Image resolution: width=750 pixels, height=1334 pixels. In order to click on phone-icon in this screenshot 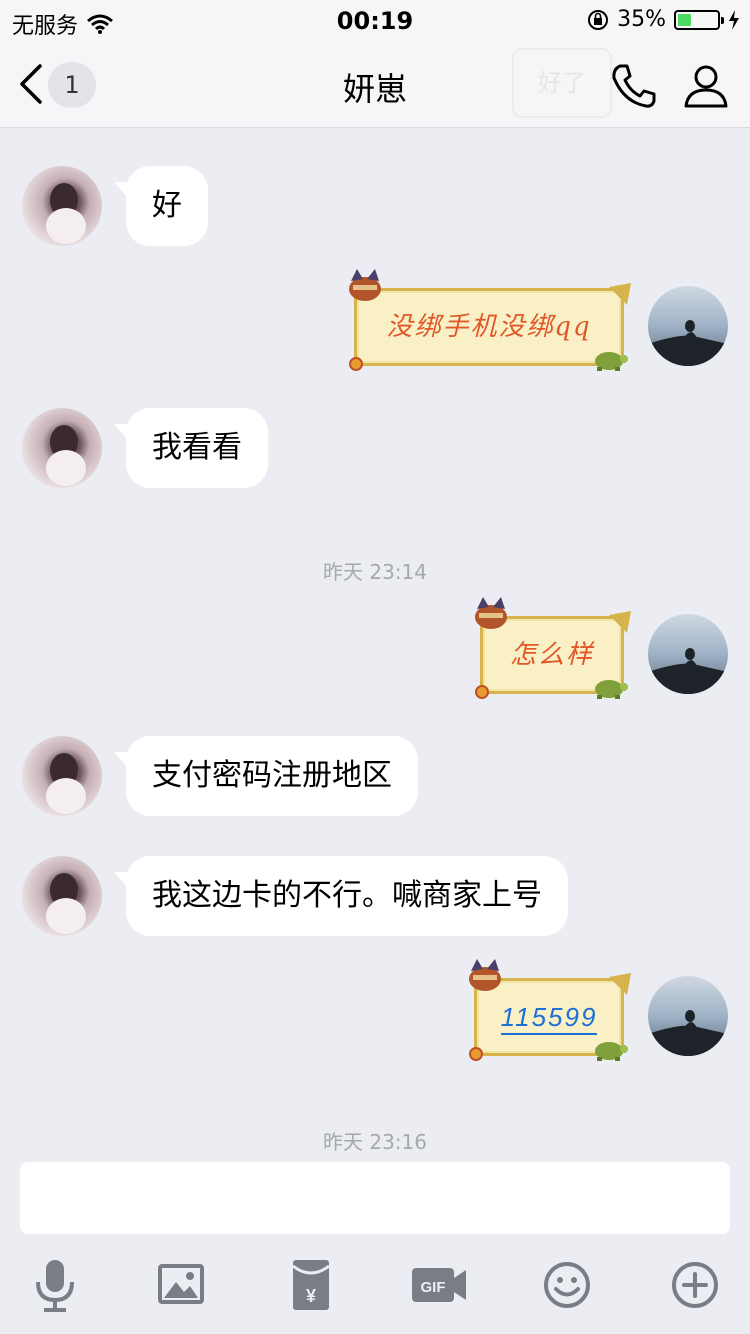, I will do `click(634, 86)`.